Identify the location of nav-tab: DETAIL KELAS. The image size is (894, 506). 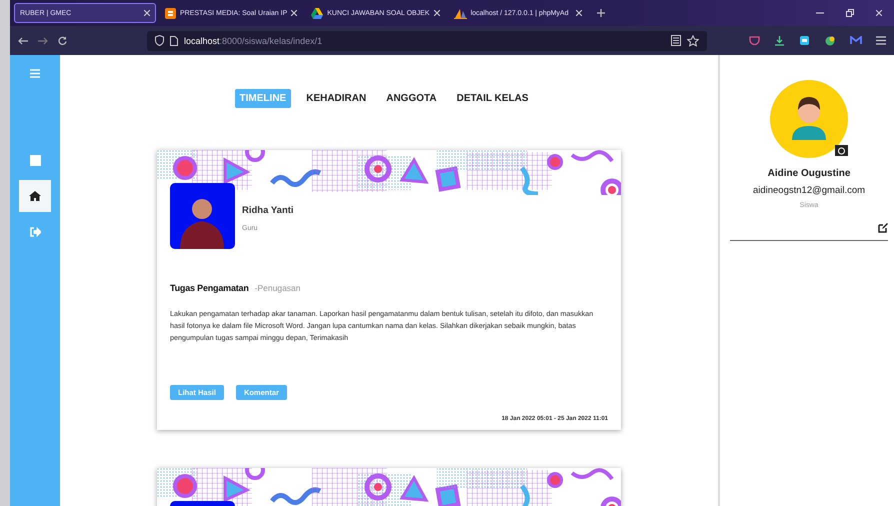
(493, 98).